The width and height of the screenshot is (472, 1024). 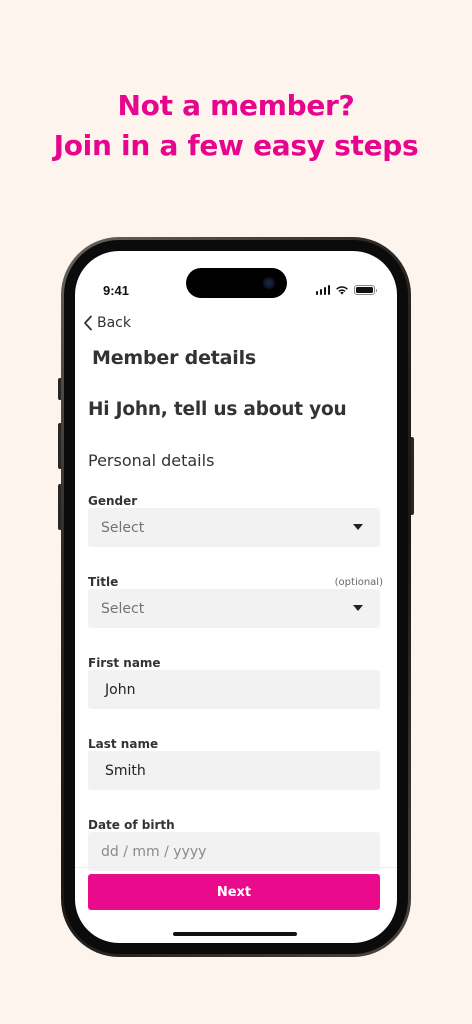 I want to click on gender-select-value: Select, so click(x=123, y=527).